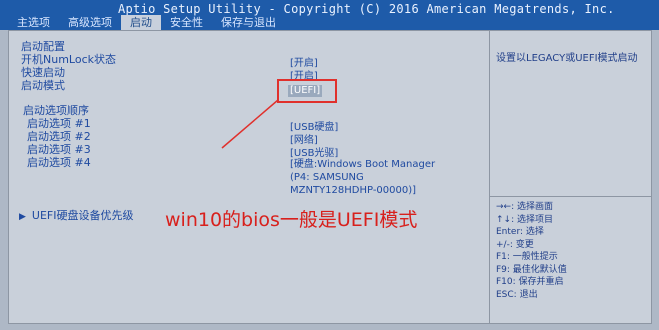  What do you see at coordinates (304, 141) in the screenshot?
I see `boot-option-2-value: [网络]` at bounding box center [304, 141].